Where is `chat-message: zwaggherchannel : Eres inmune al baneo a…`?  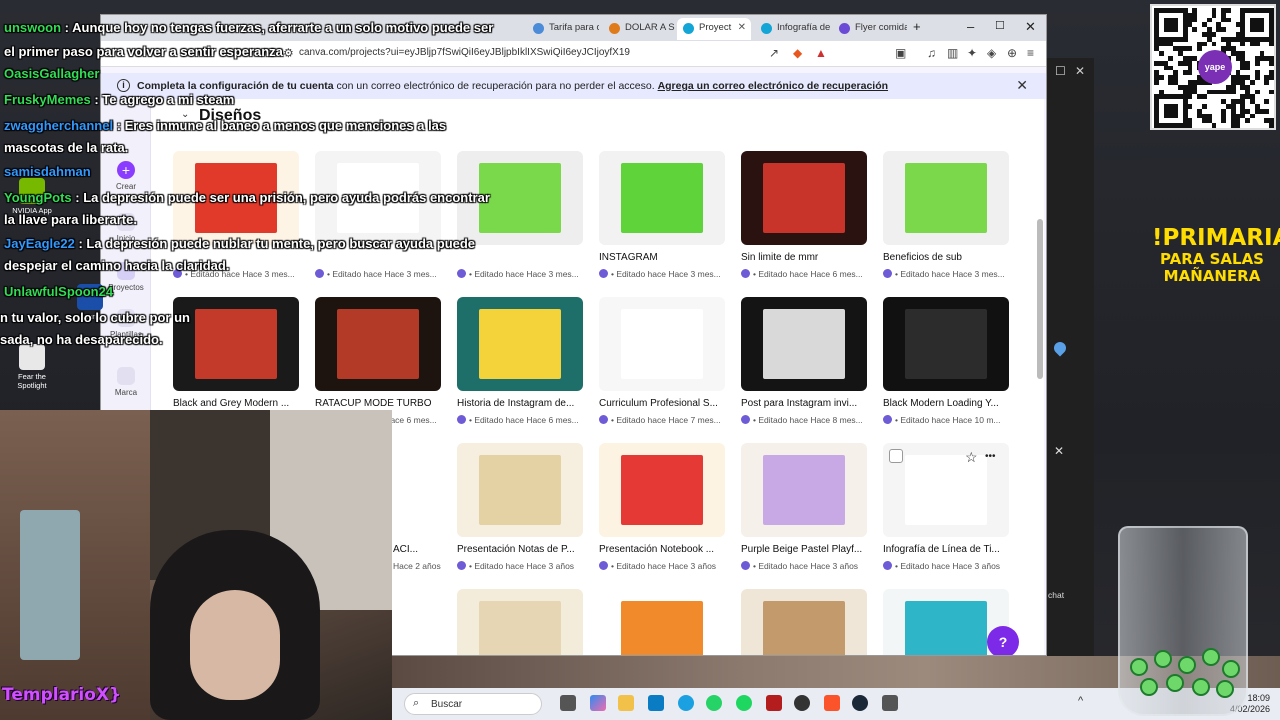 chat-message: zwaggherchannel : Eres inmune al baneo a… is located at coordinates (225, 125).